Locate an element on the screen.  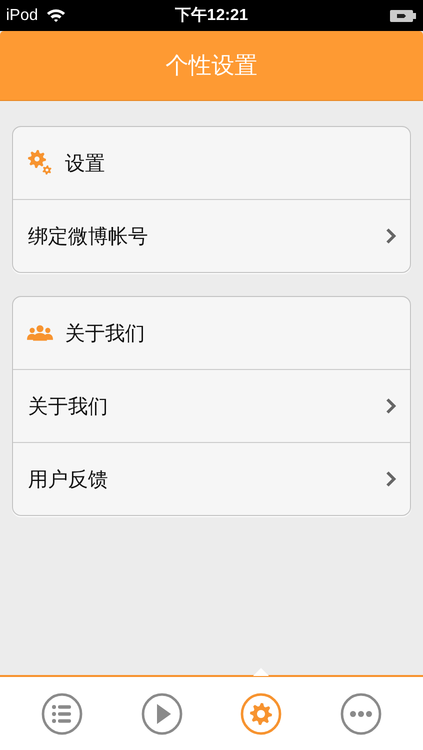
more-icon is located at coordinates (361, 713).